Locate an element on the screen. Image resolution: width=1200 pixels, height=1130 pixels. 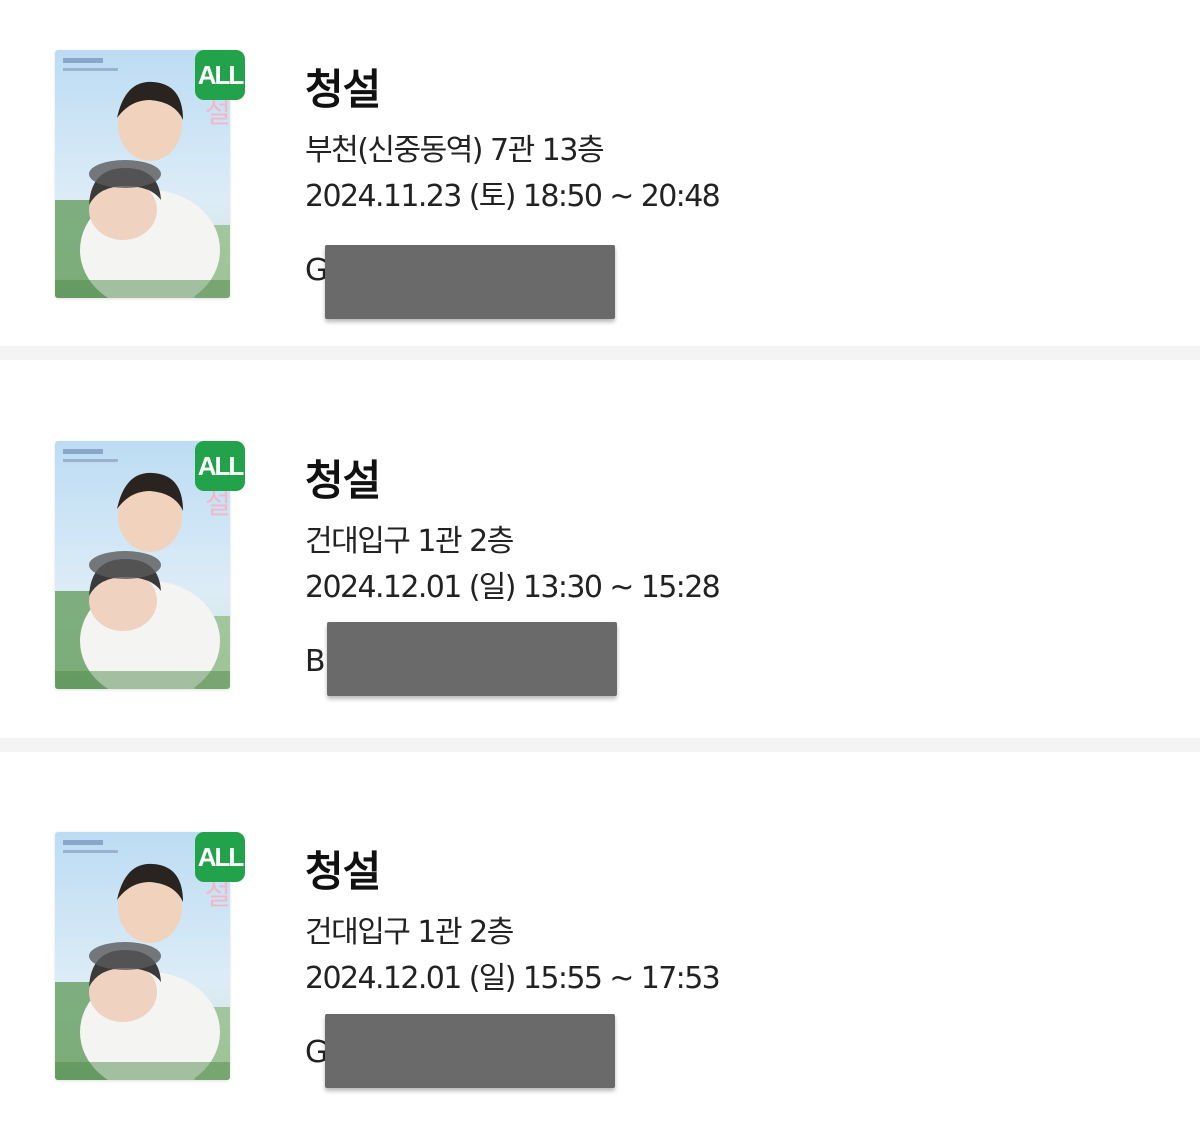
showtime: 2024.12.01 (일) 15:55 ~ 17:53 is located at coordinates (513, 978).